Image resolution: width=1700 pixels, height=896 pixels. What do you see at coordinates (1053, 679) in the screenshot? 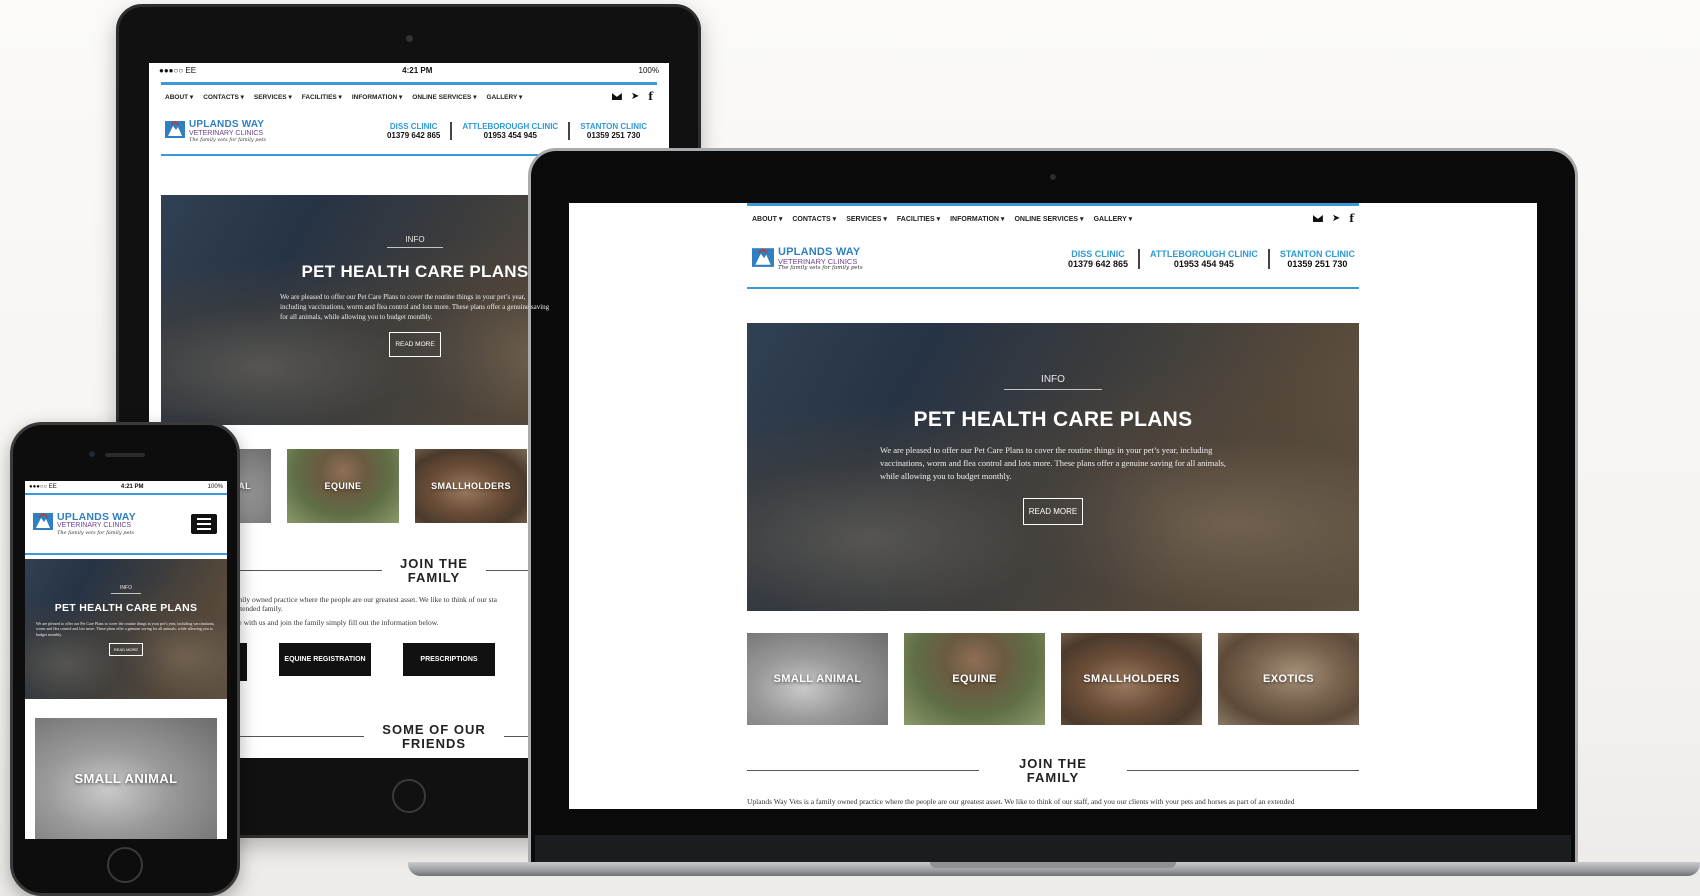
I see `laptop-service-tiles: SMALL ANIMAL EQUINE SMALLHOLDERS EXOTICS` at bounding box center [1053, 679].